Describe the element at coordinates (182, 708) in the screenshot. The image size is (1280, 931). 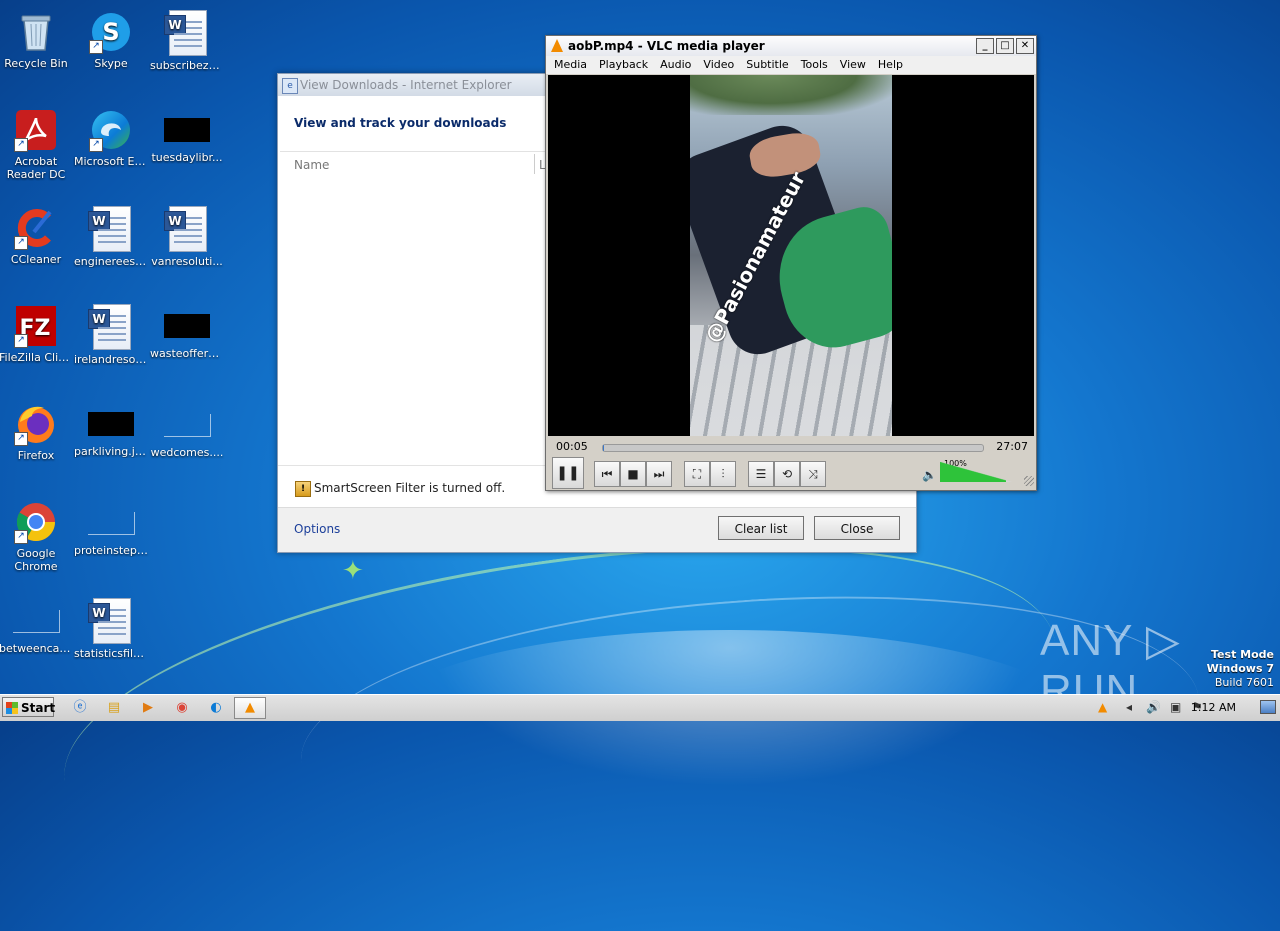
I see `taskbar-chrome-icon: ◉` at that location.